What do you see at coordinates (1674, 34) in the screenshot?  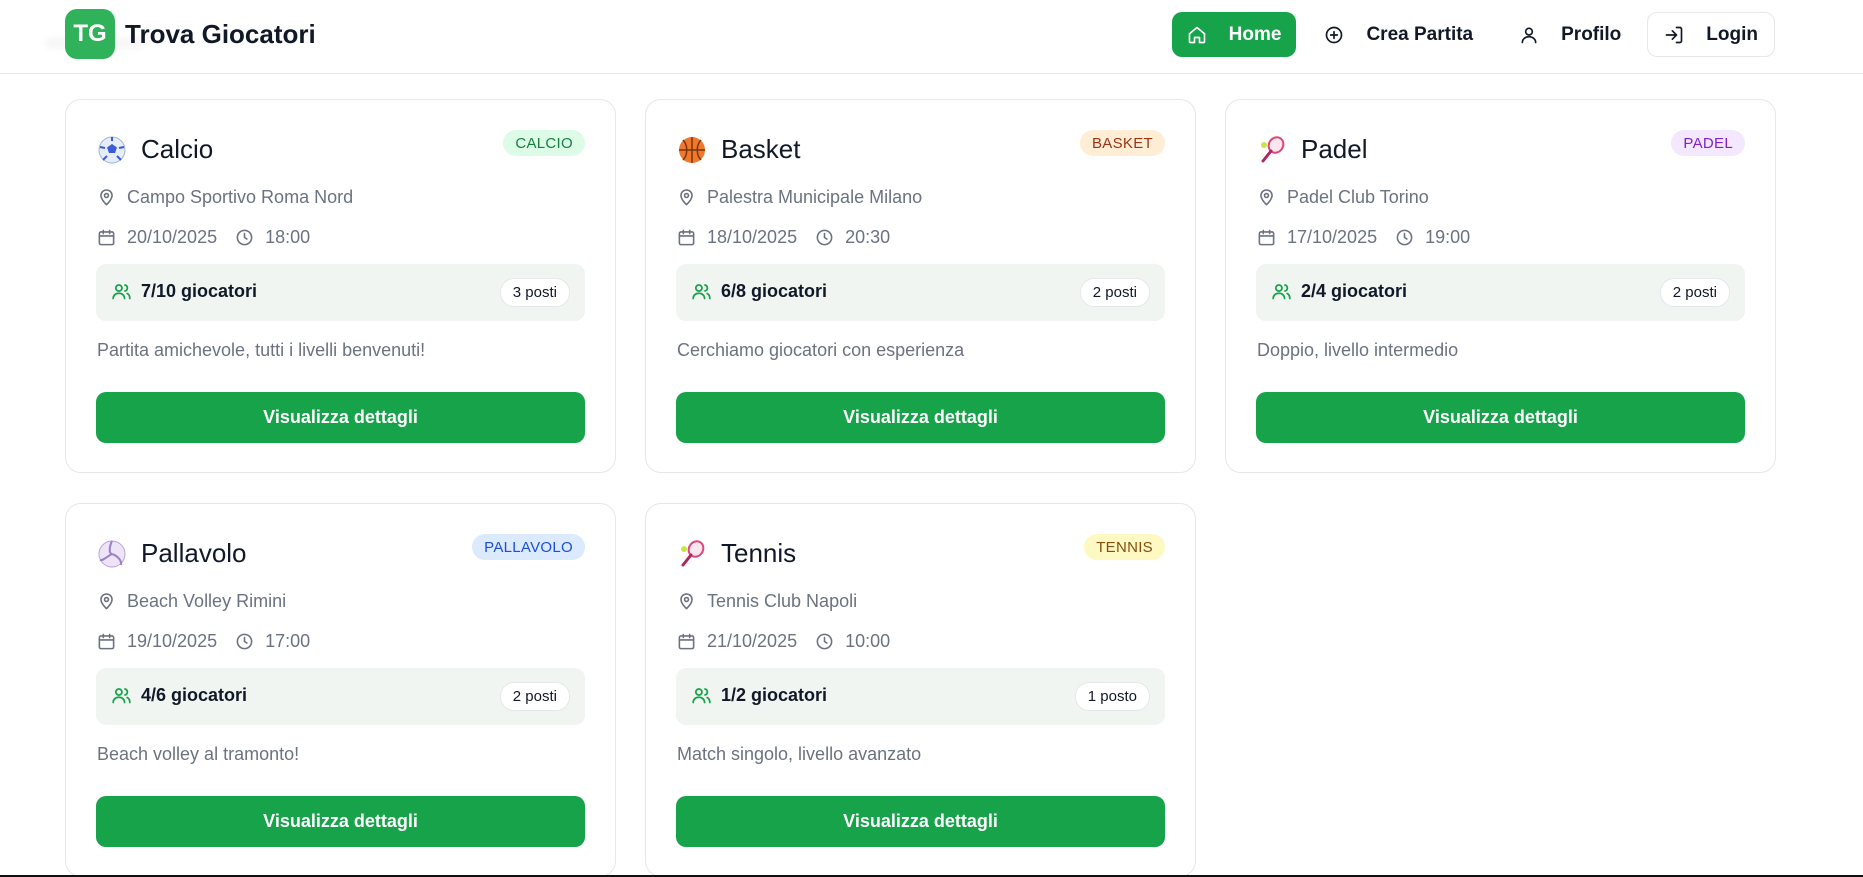 I see `login-icon` at bounding box center [1674, 34].